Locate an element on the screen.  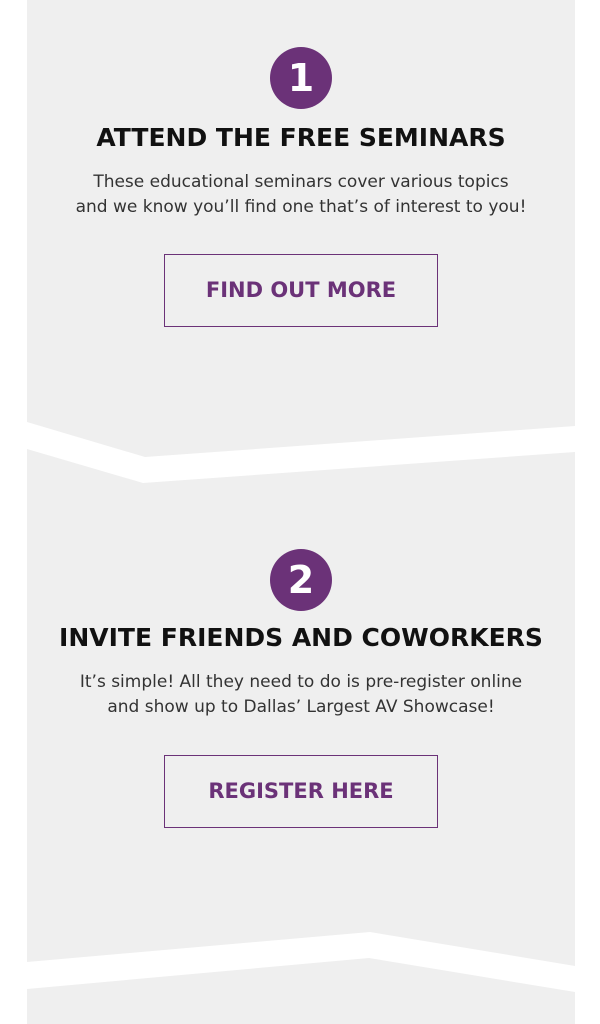
register-here-button: REGISTER HERE is located at coordinates (301, 791).